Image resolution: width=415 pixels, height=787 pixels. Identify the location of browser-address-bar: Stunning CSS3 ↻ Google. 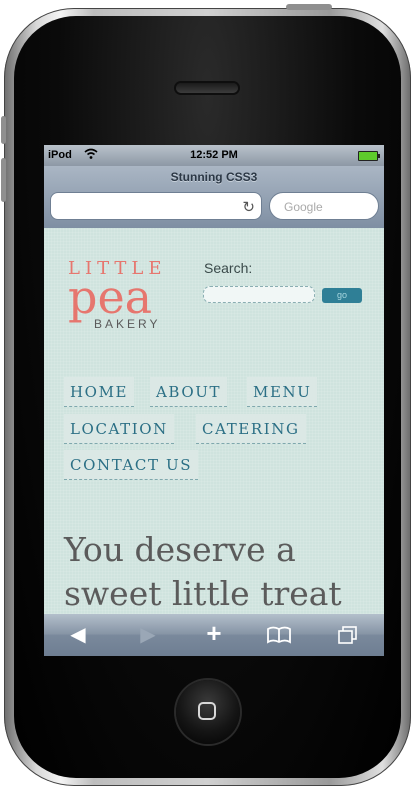
(214, 197).